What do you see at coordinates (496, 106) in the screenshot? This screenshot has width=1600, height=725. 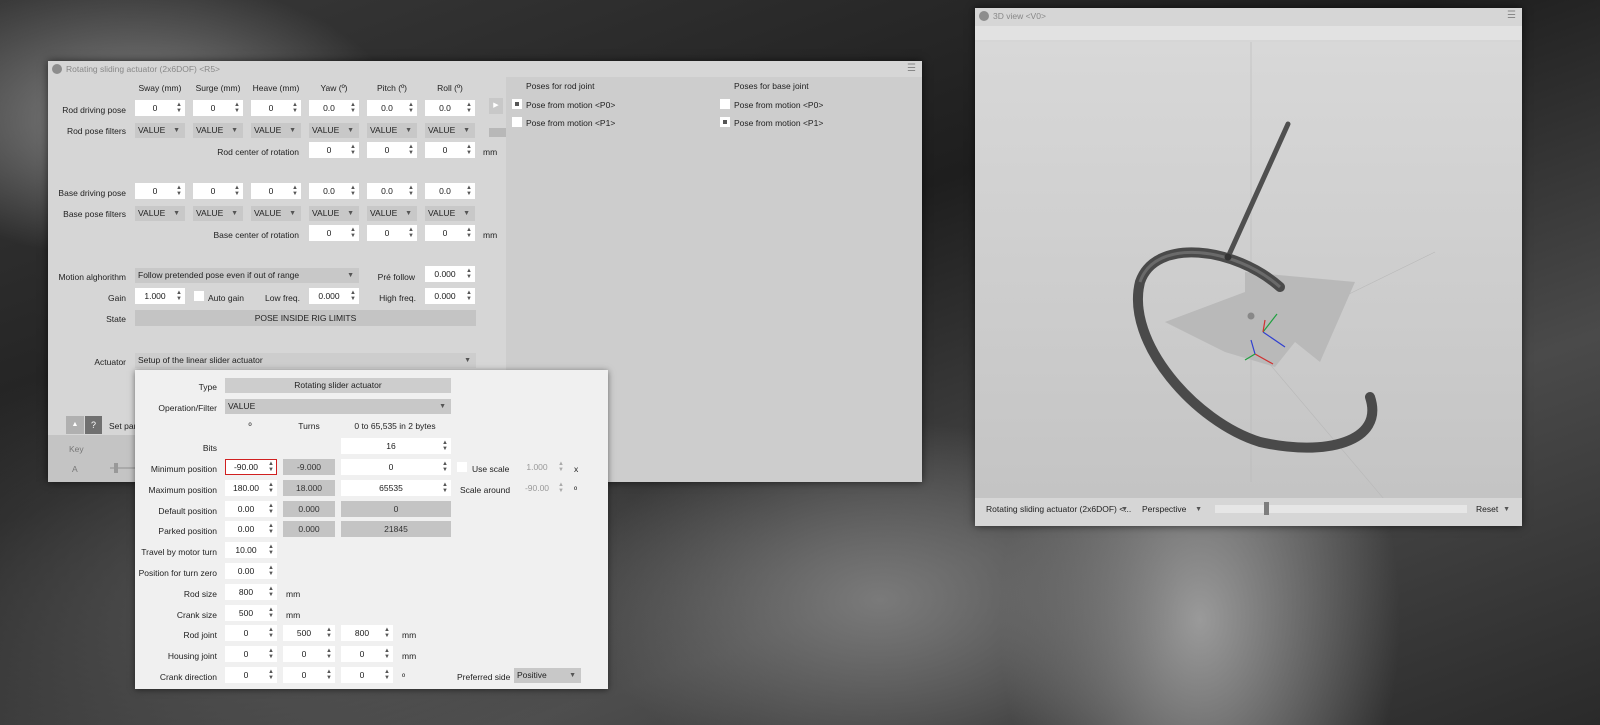 I see `expand-arrow-button: ▶` at bounding box center [496, 106].